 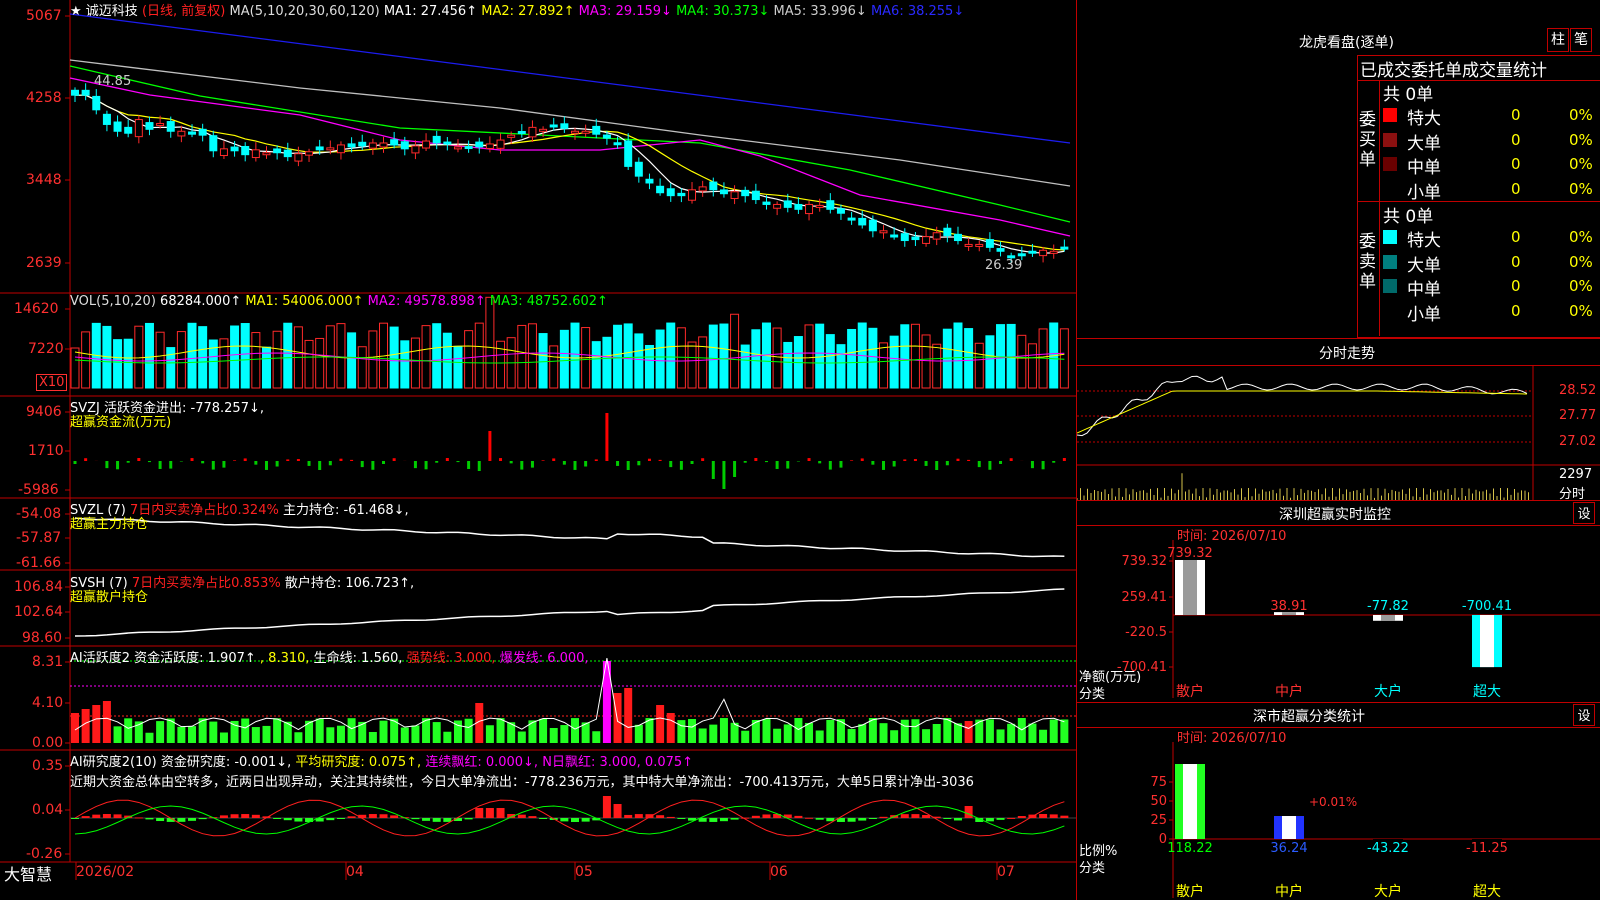 What do you see at coordinates (76, 11) in the screenshot?
I see `star-icon: ★` at bounding box center [76, 11].